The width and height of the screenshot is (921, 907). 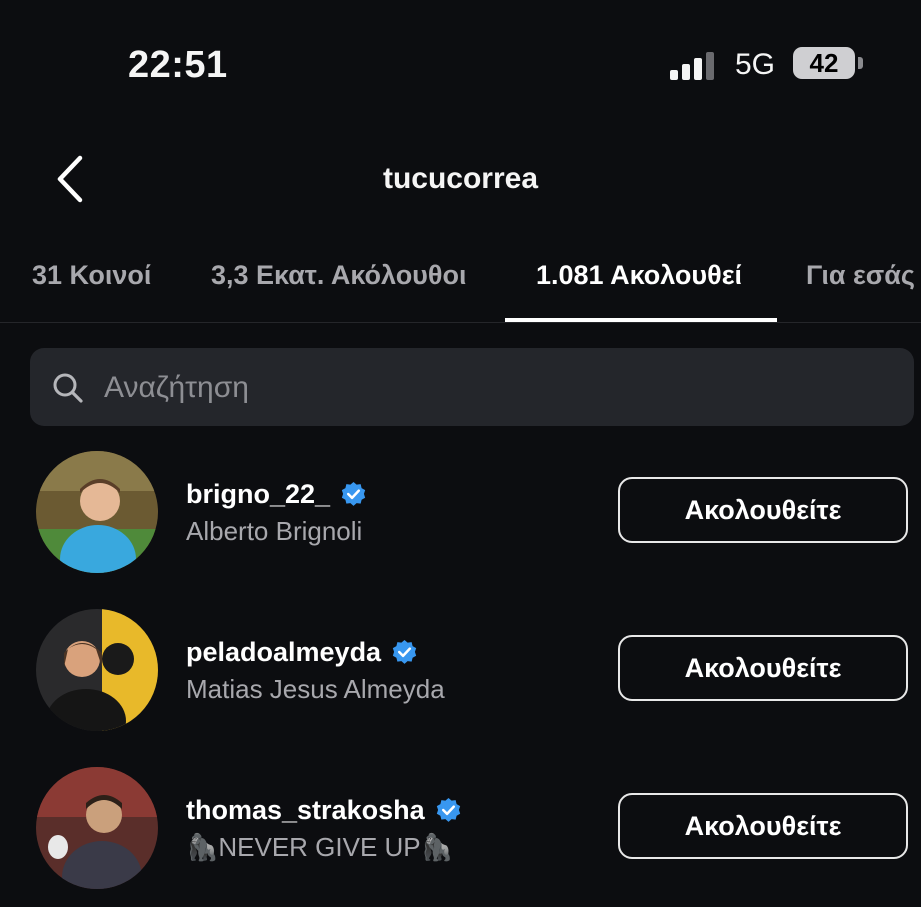 I want to click on user-info: thomas_strakosha 🦍NEVER GIVE UP🦍, so click(x=324, y=829).